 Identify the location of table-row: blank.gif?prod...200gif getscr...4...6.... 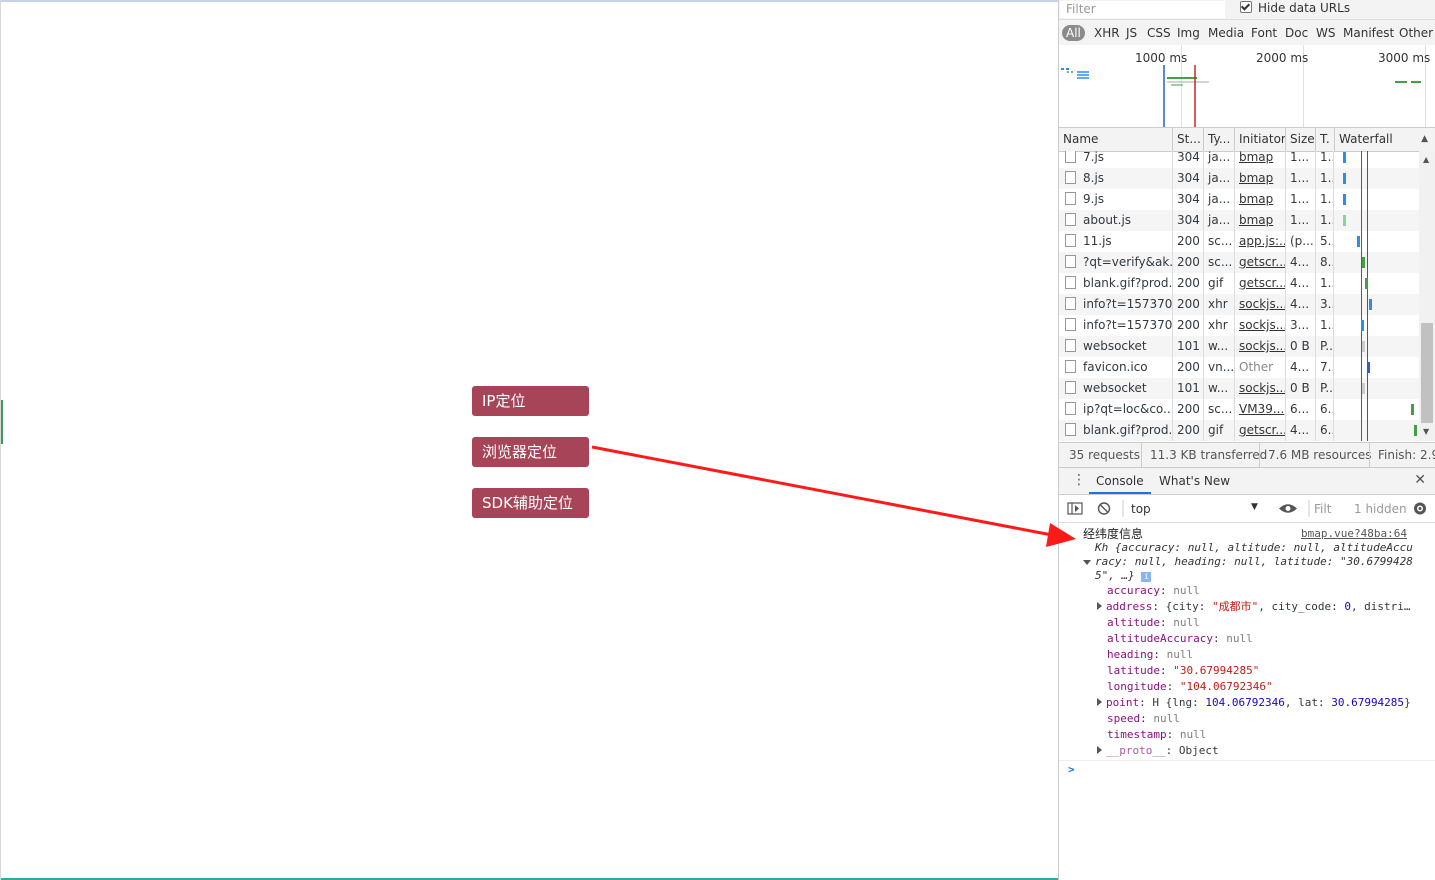
(1239, 430).